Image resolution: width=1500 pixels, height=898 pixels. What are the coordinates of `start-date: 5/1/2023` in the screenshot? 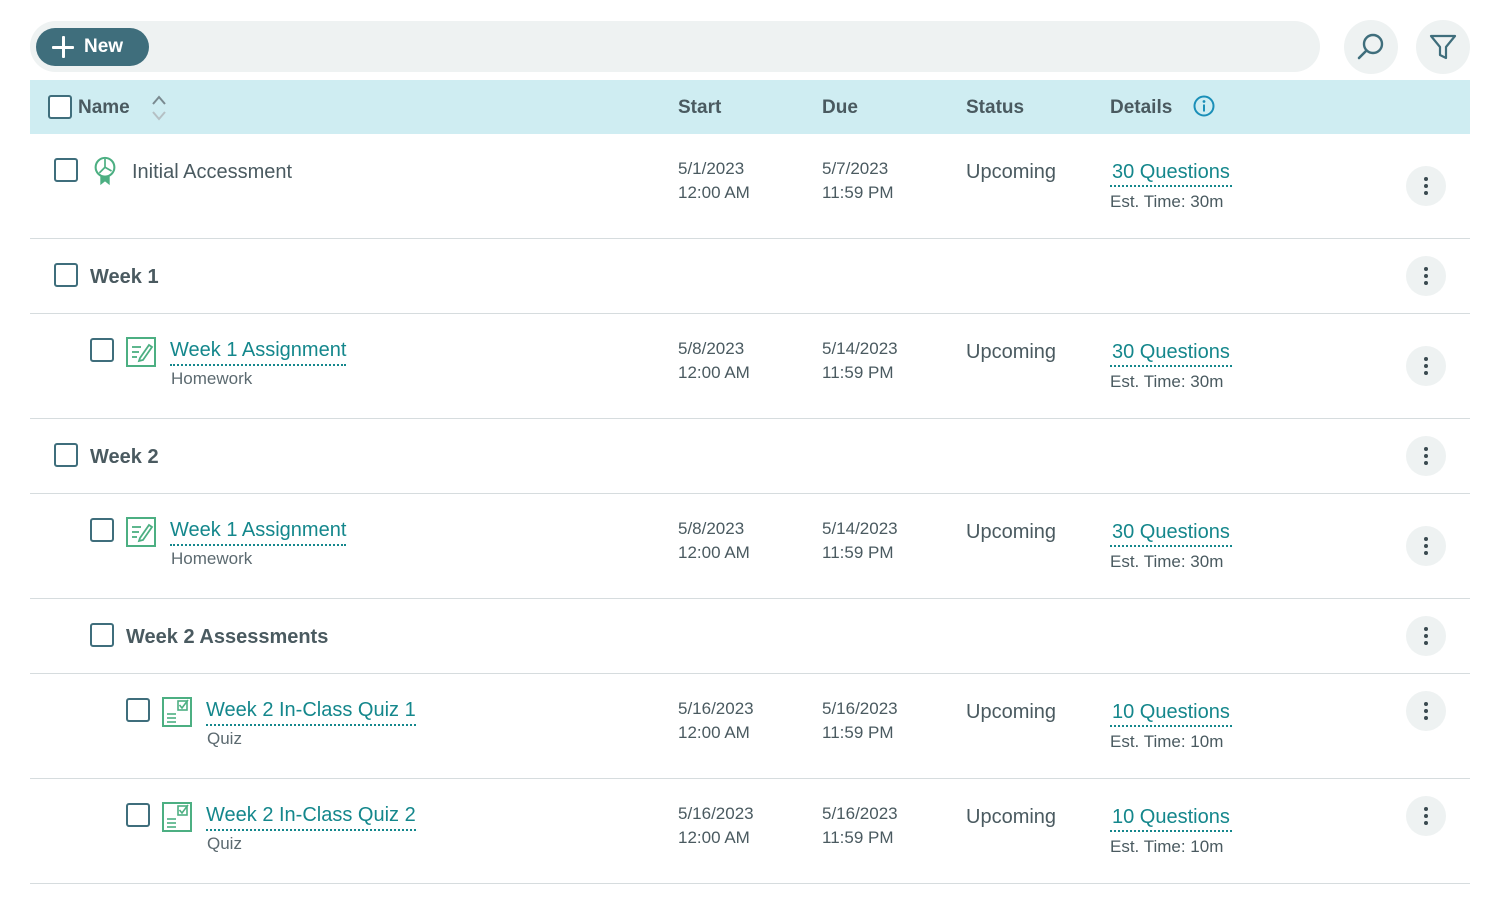 It's located at (711, 168).